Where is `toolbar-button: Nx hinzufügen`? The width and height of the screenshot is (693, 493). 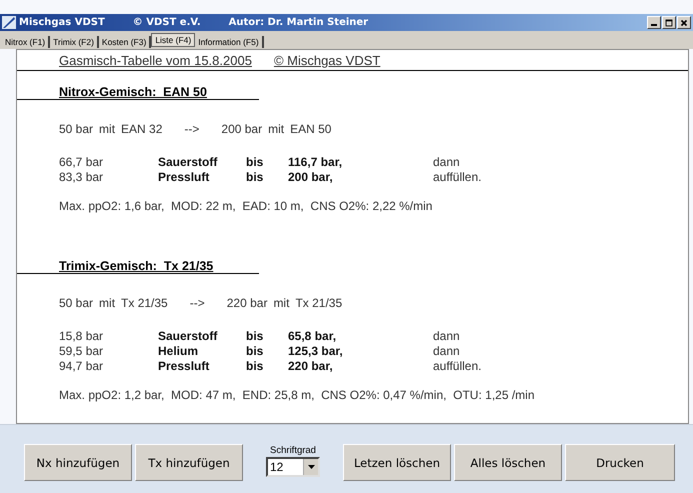 toolbar-button: Nx hinzufügen is located at coordinates (78, 462).